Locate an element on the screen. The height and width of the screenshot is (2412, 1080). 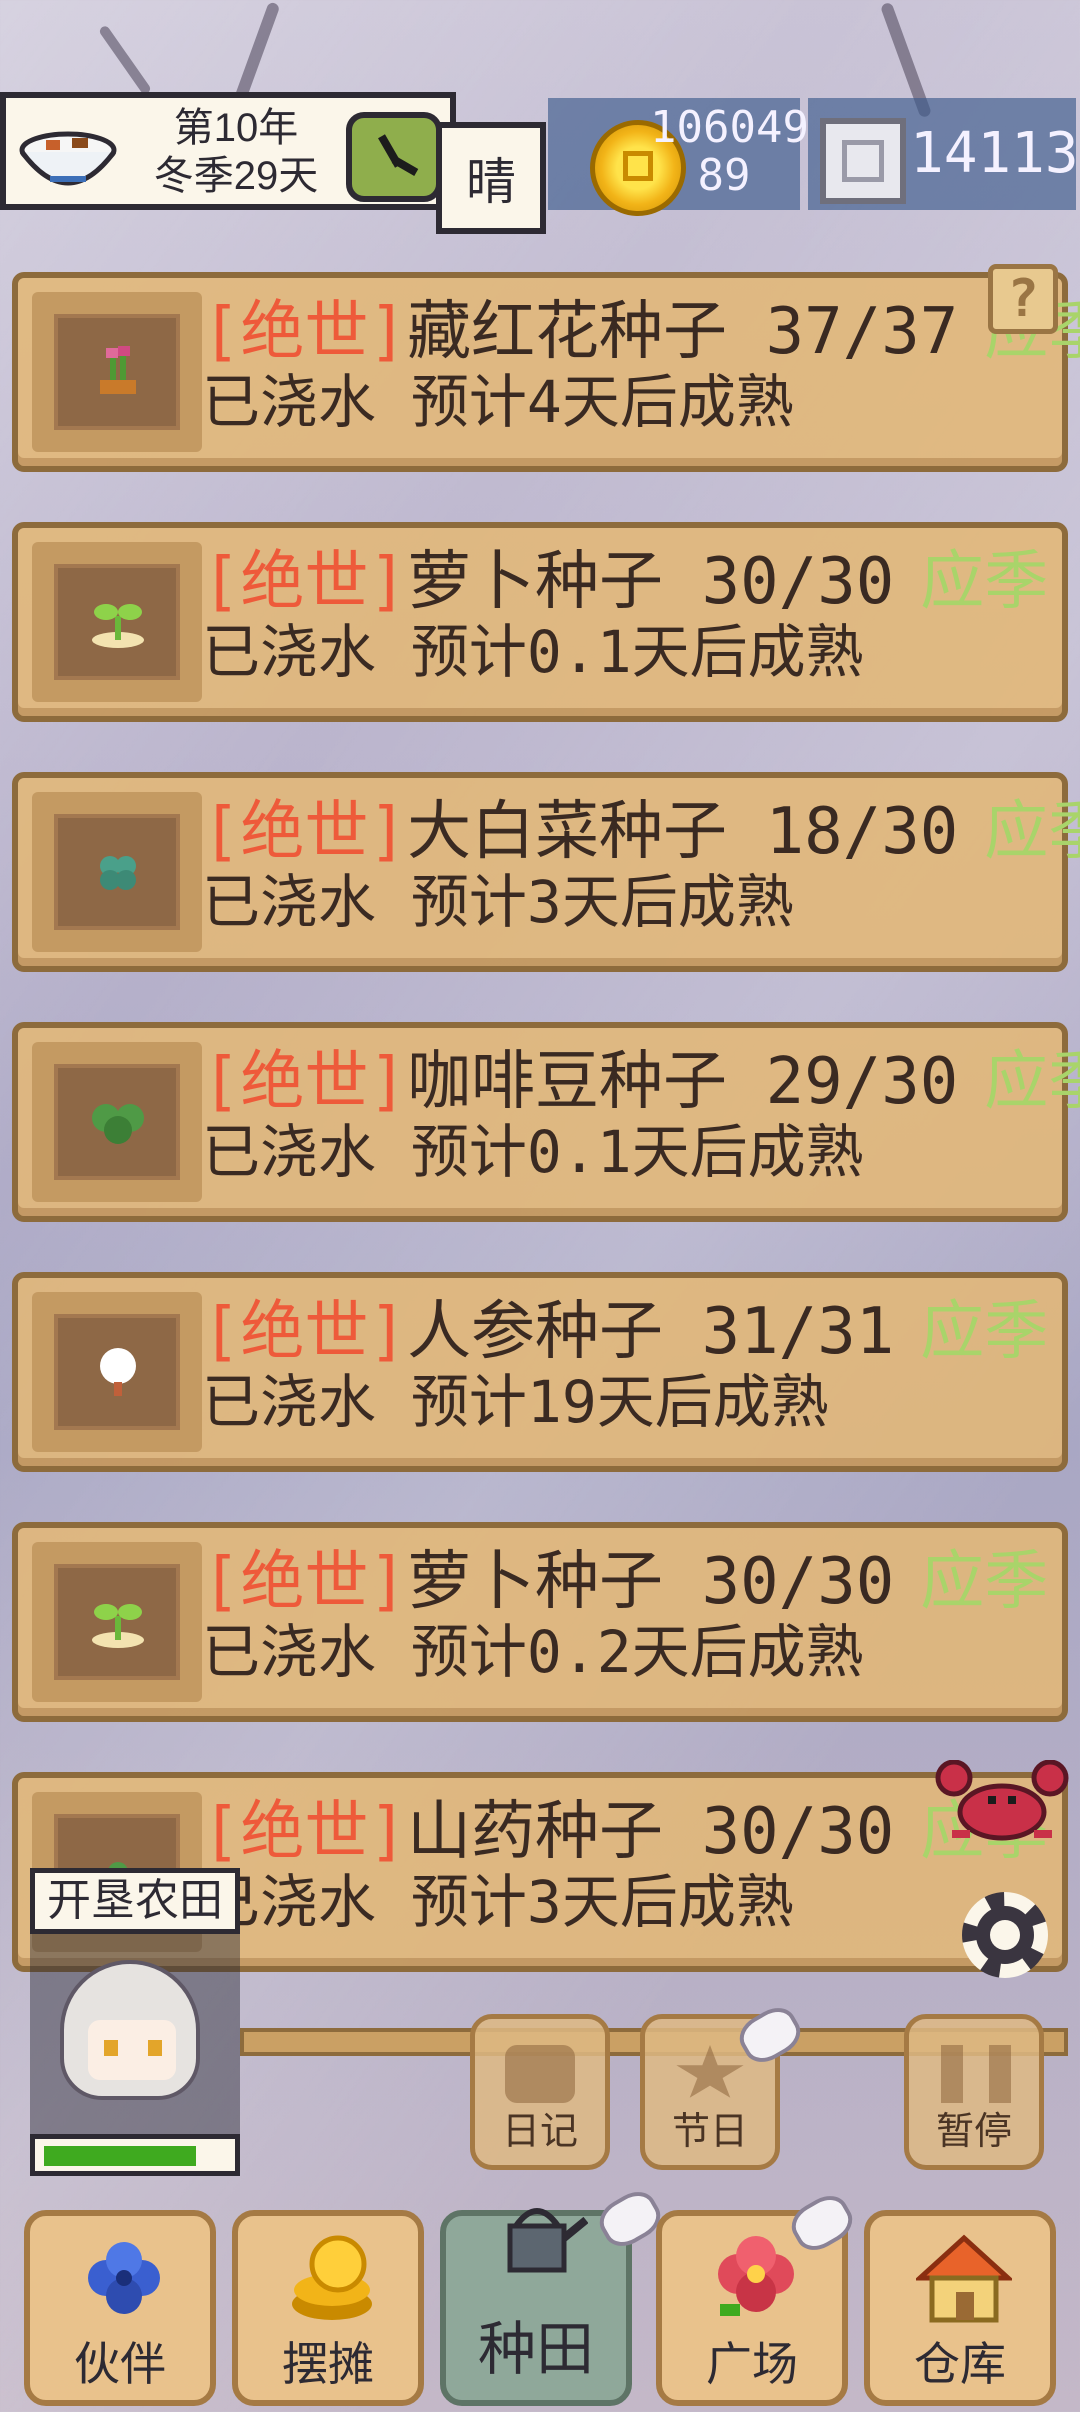
coin-amount: 106049 89 is located at coordinates (729, 151).